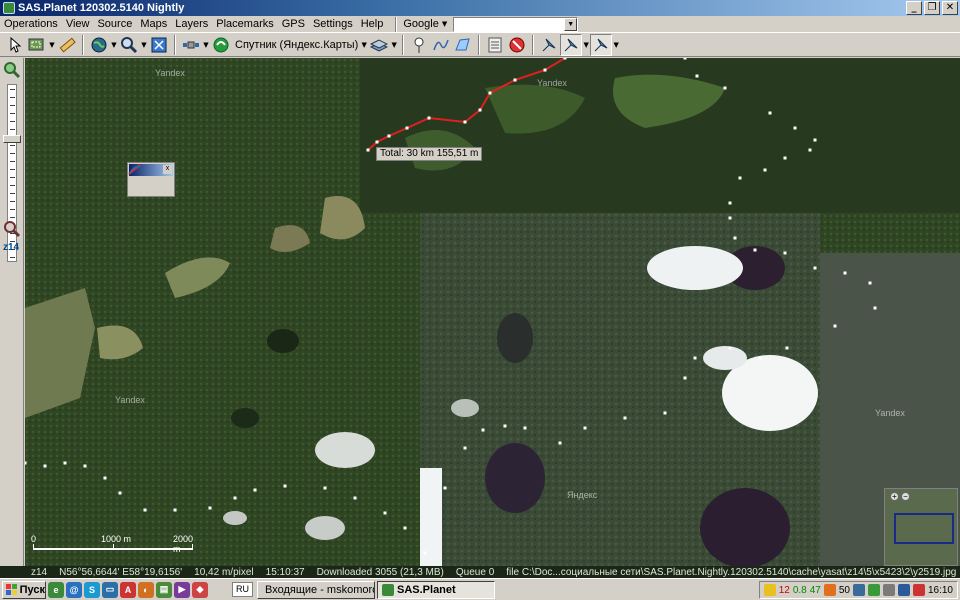 This screenshot has width=960, height=600. Describe the element at coordinates (441, 45) in the screenshot. I see `add-path-button` at that location.